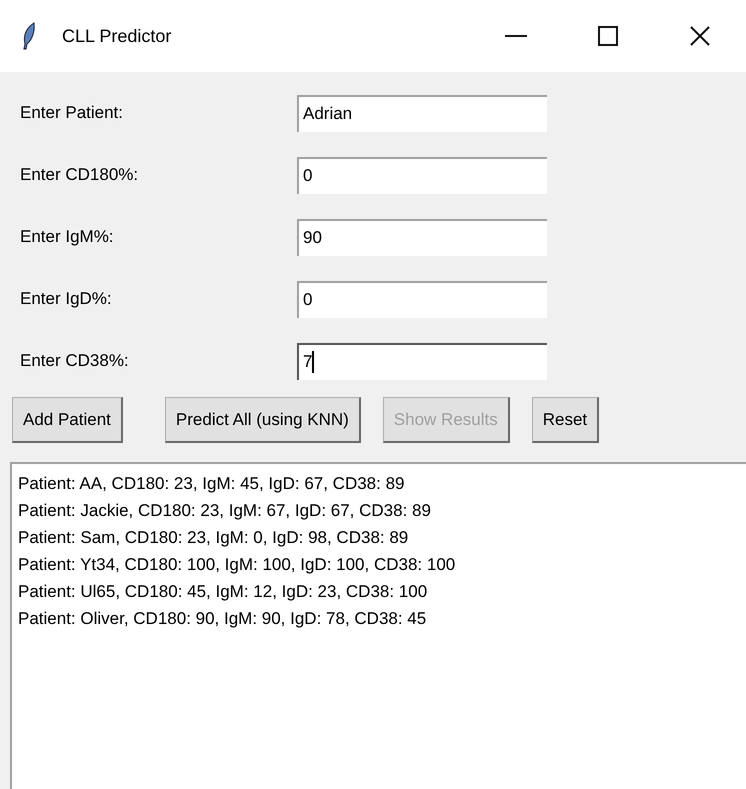 The image size is (746, 789). What do you see at coordinates (262, 420) in the screenshot?
I see `action-button: Predict All (using KNN)` at bounding box center [262, 420].